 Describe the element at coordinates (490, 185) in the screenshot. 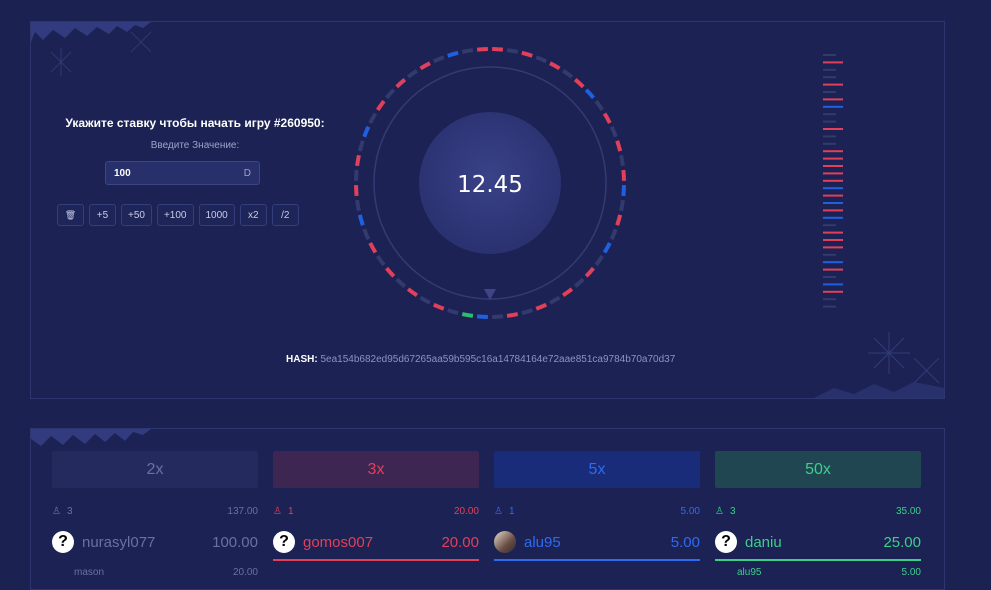

I see `wheel-value: 12.45` at that location.